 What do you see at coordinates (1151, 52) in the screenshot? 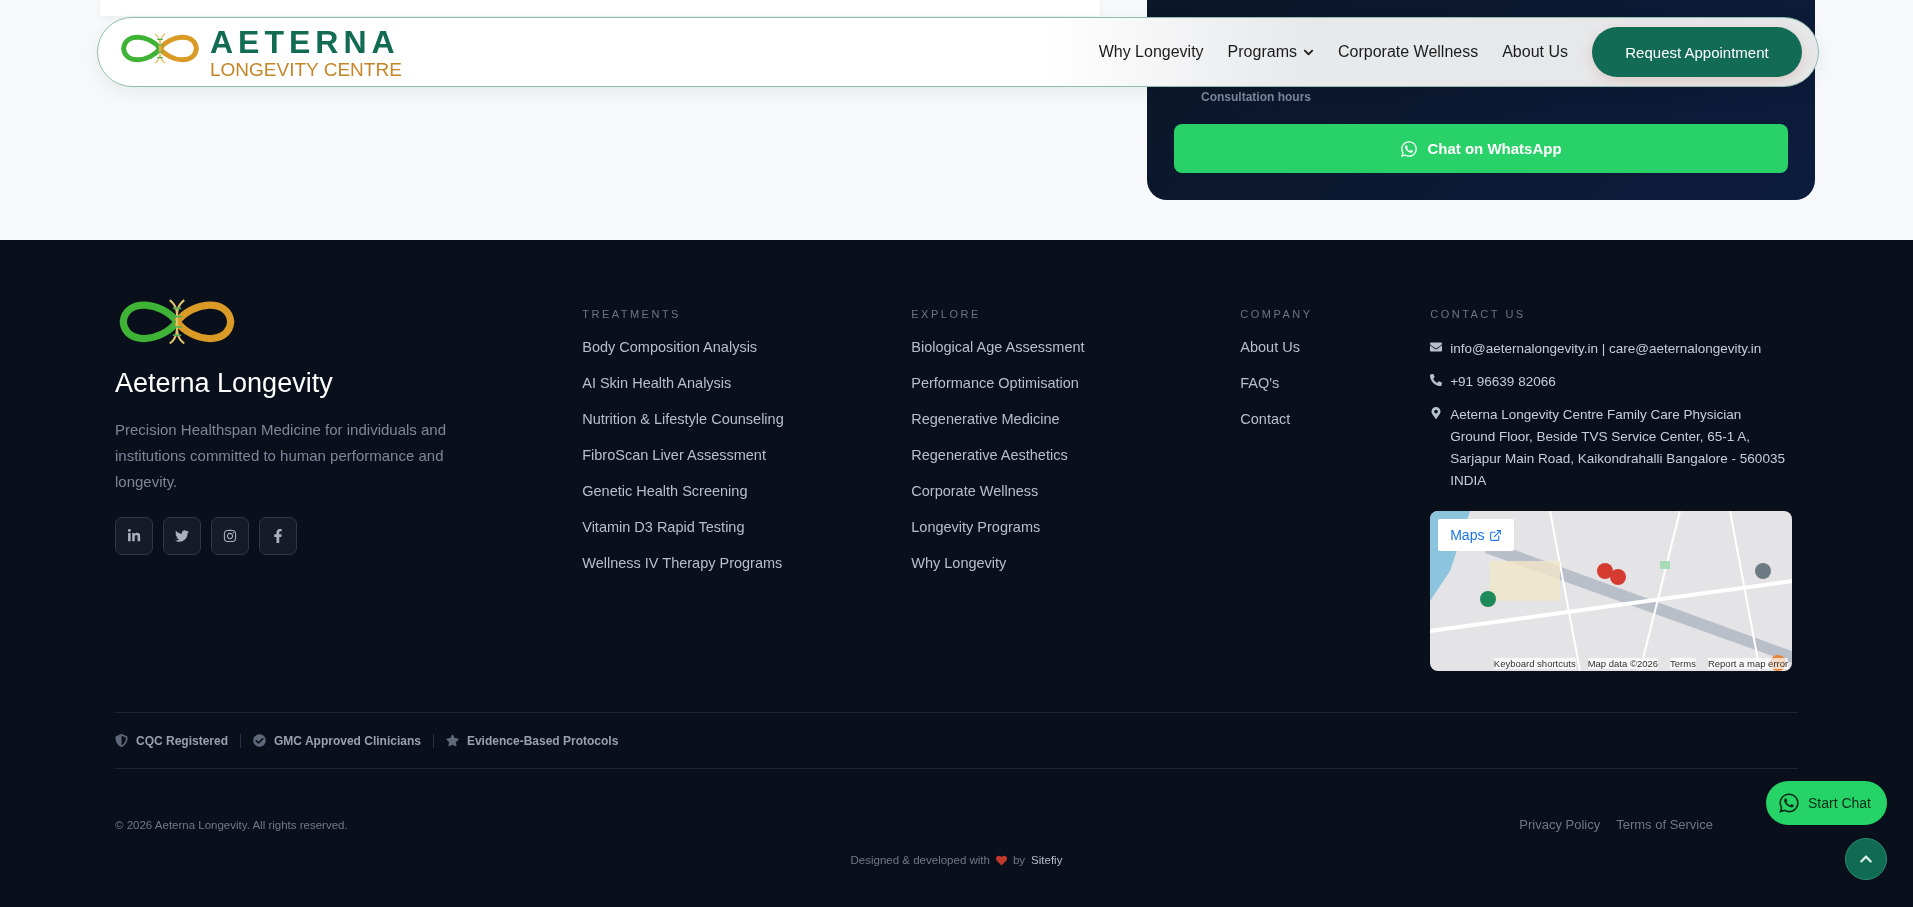
I see `nav-link: Why Longevity` at bounding box center [1151, 52].